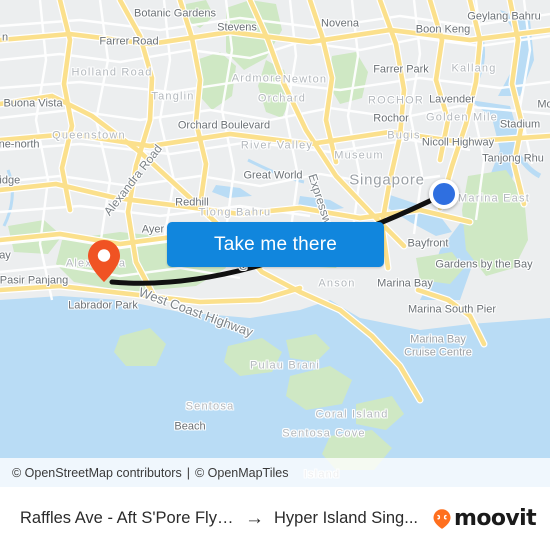 This screenshot has height=550, width=550. What do you see at coordinates (442, 518) in the screenshot?
I see `moovit-pin-icon` at bounding box center [442, 518].